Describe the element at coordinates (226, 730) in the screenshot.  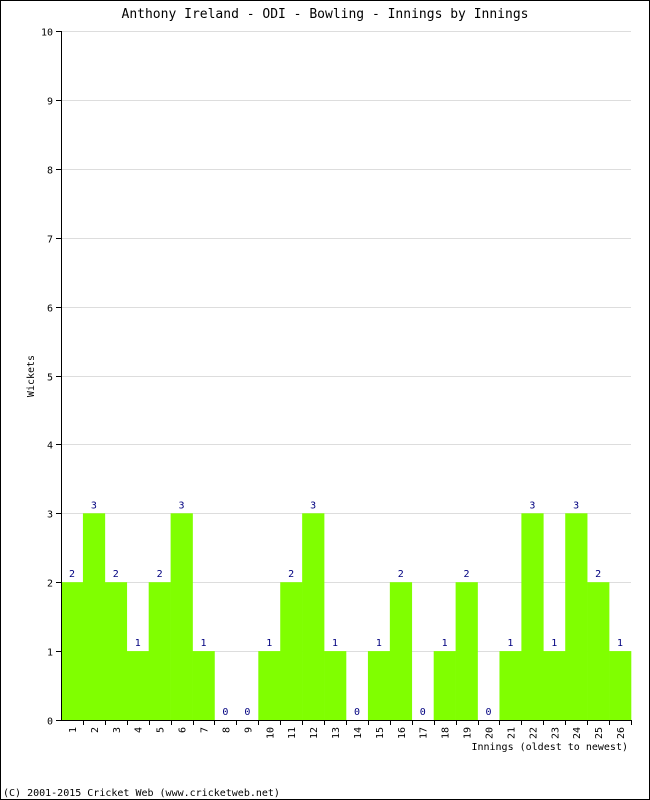
I see `x-tick-label: 8` at that location.